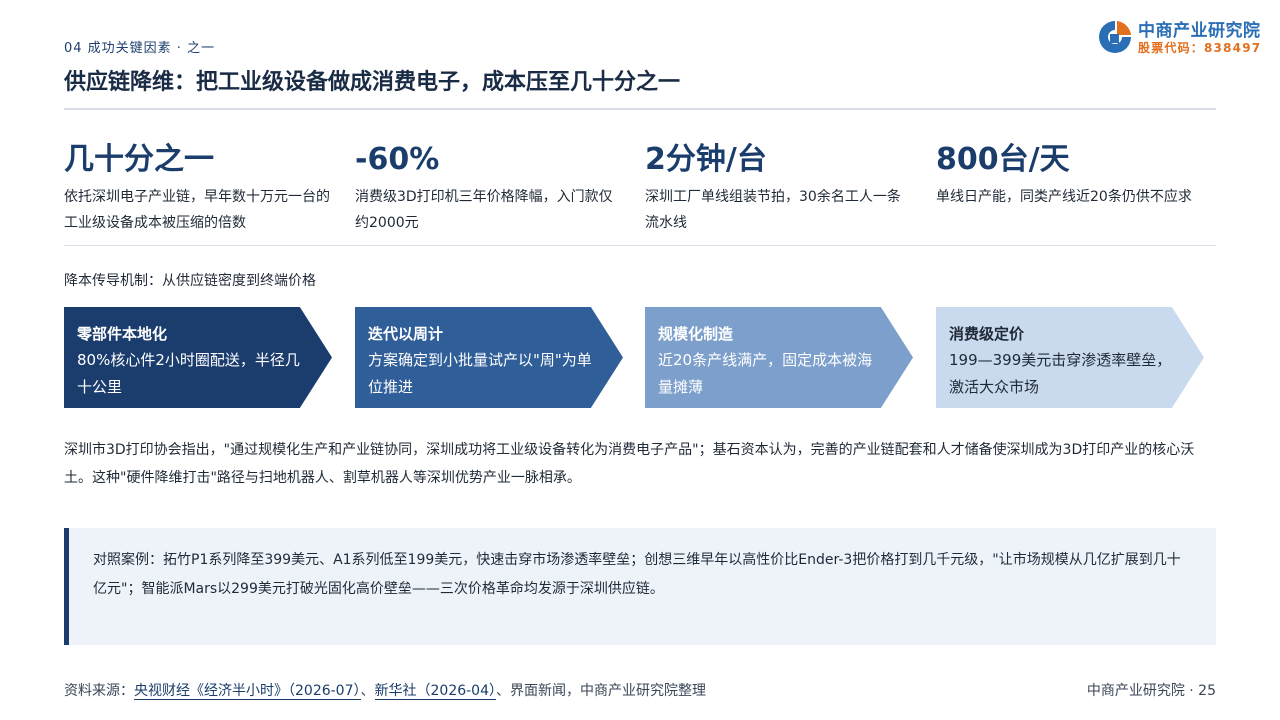 Image resolution: width=1280 pixels, height=720 pixels. I want to click on source-prefix: 资料来源：, so click(99, 691).